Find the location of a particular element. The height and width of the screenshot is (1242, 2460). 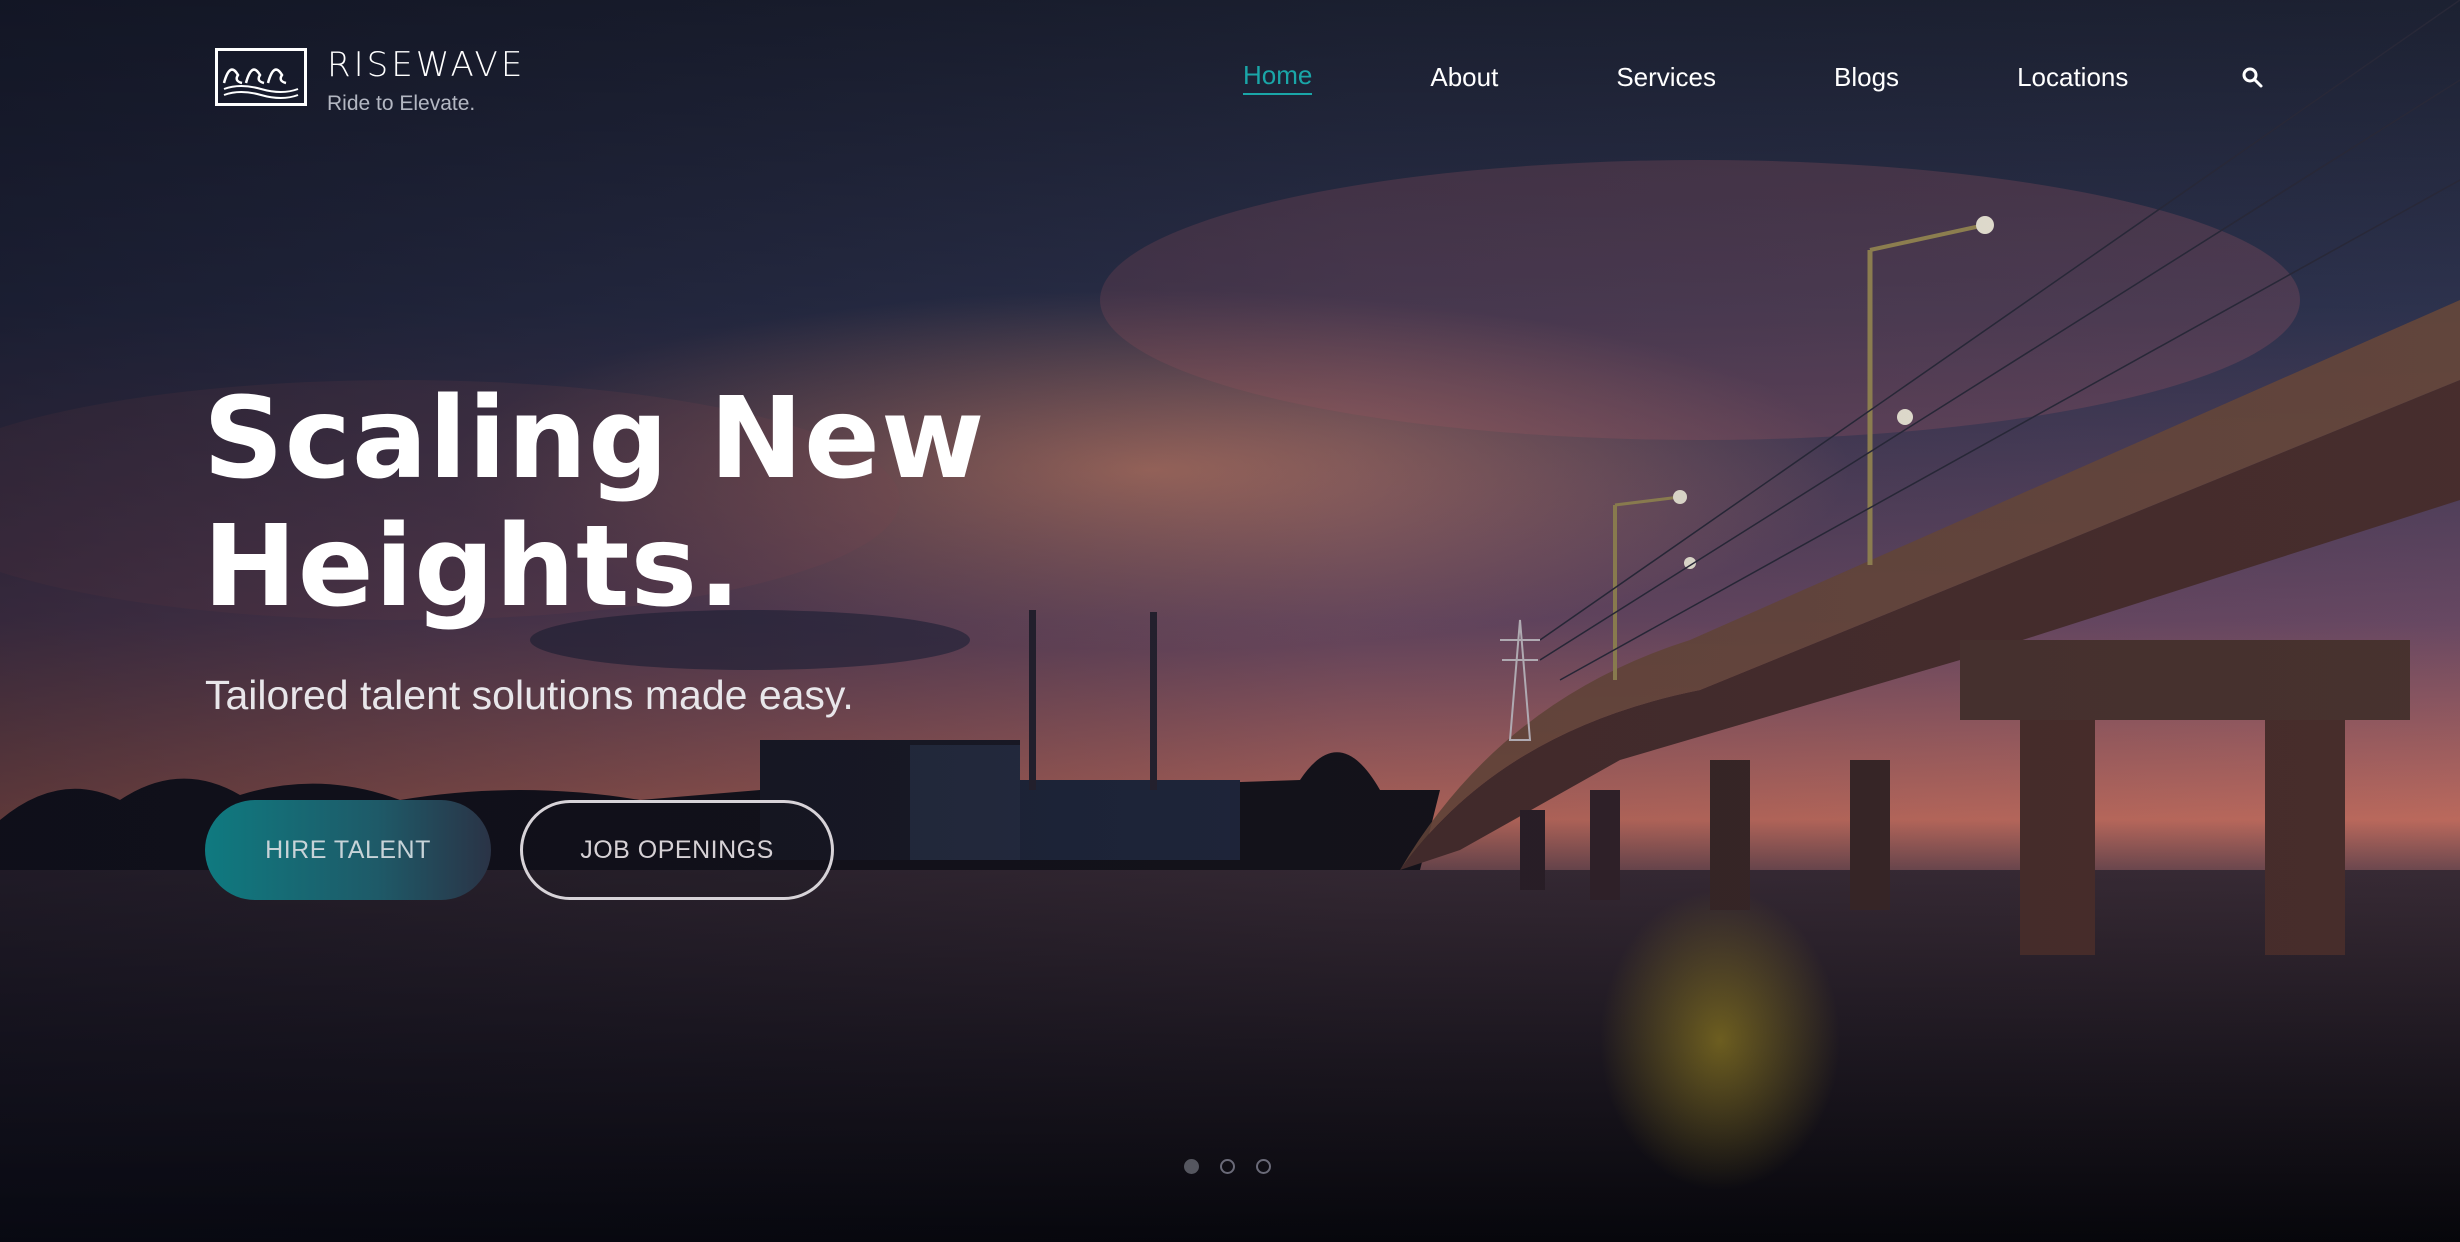

job-openings-button: JOB OPENINGS is located at coordinates (677, 850).